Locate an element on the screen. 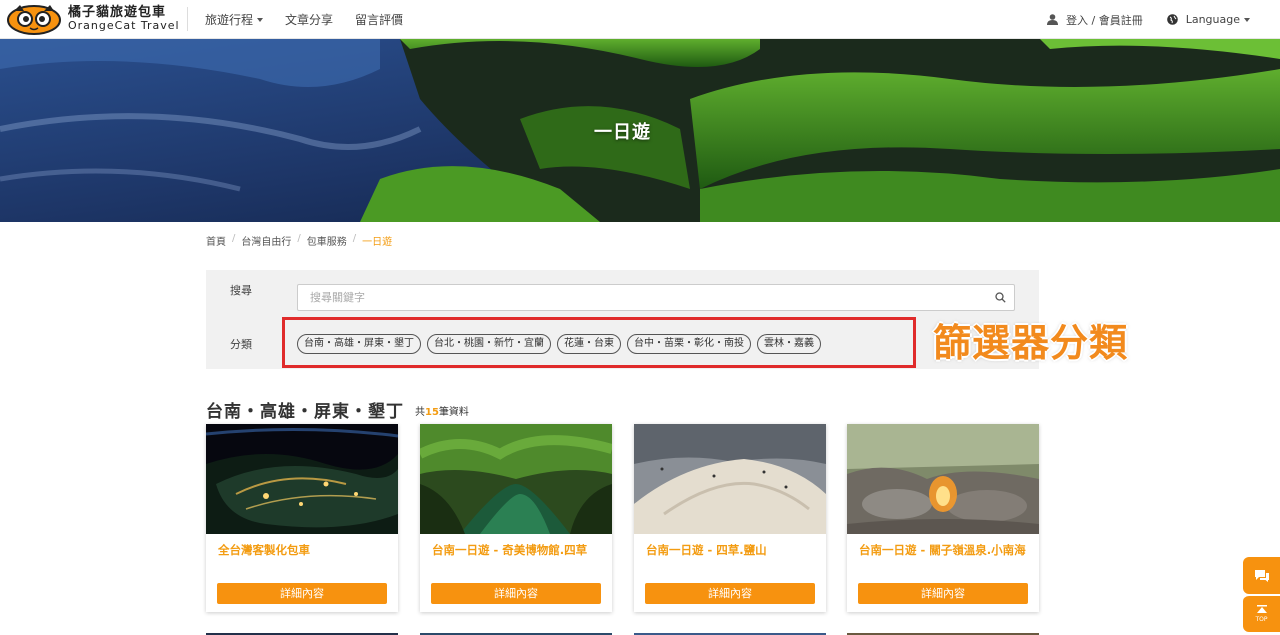 This screenshot has width=1280, height=635. chip-yunlin-chiayi: 雲林・嘉義 is located at coordinates (789, 344).